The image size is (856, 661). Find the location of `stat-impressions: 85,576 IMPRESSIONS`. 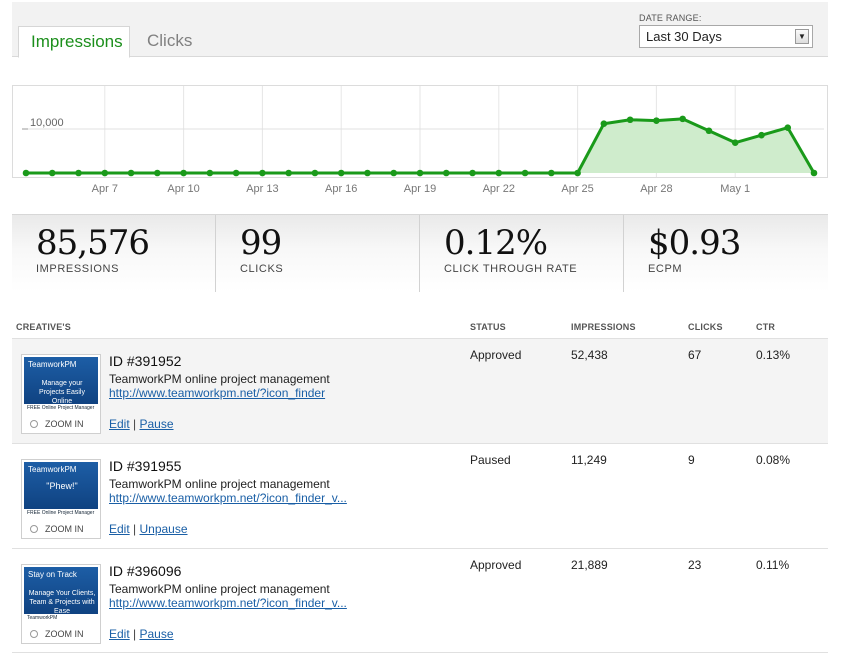

stat-impressions: 85,576 IMPRESSIONS is located at coordinates (114, 253).